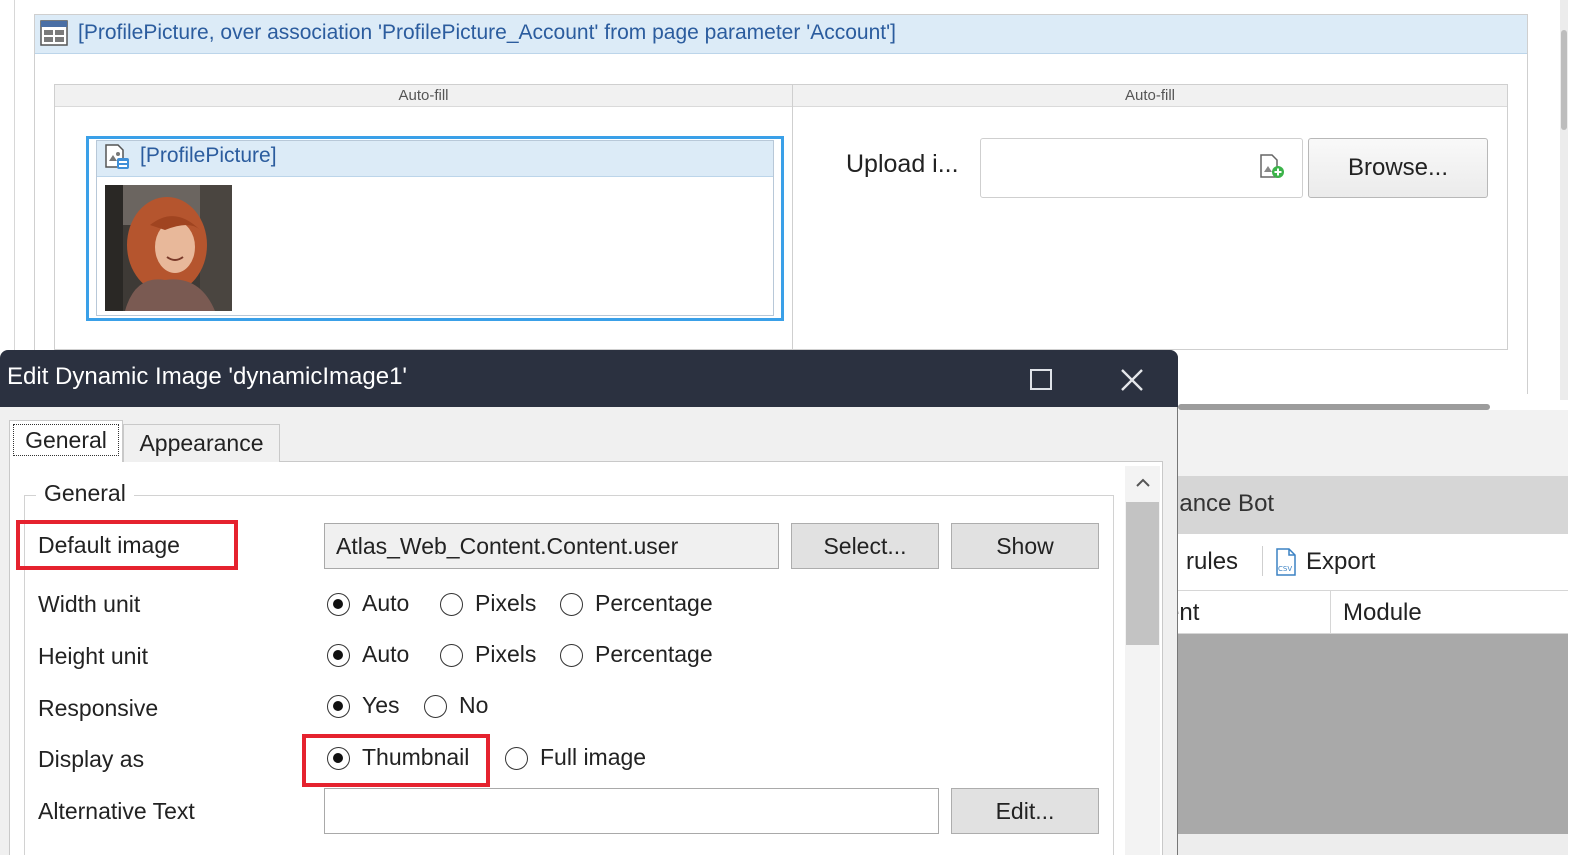  What do you see at coordinates (1564, 80) in the screenshot?
I see `editor-scrollbar-thumb` at bounding box center [1564, 80].